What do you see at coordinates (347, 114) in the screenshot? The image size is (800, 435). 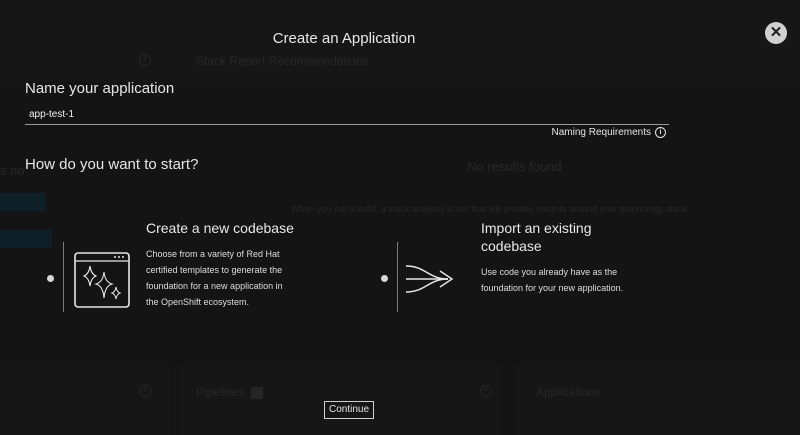 I see `application-name-input` at bounding box center [347, 114].